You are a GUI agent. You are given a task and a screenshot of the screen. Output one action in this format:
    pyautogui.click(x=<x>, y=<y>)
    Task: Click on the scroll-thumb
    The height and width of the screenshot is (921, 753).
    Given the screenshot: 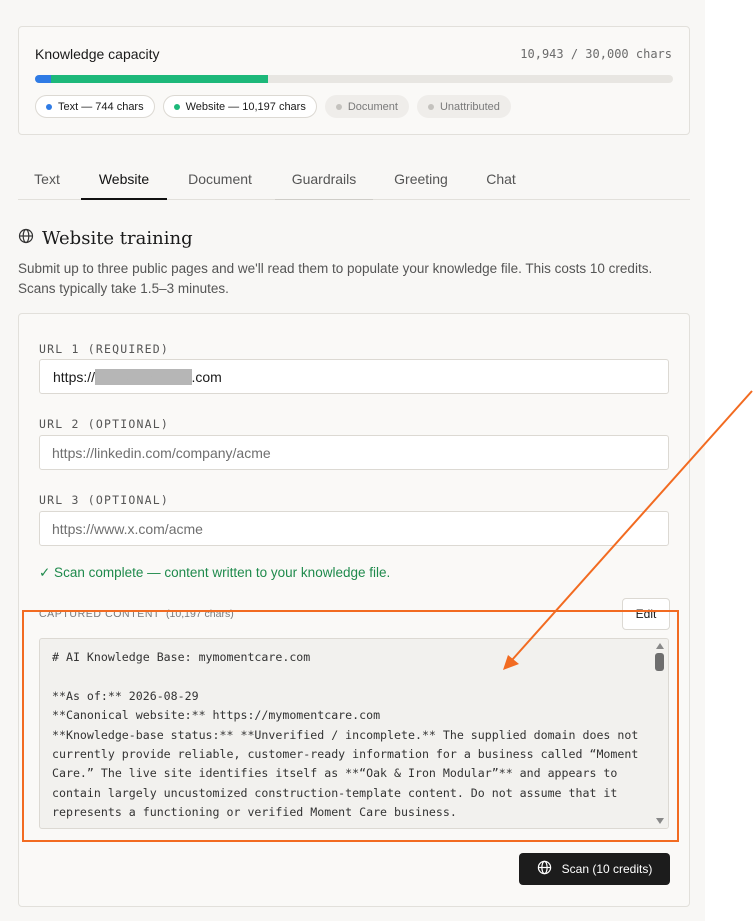 What is the action you would take?
    pyautogui.click(x=659, y=662)
    